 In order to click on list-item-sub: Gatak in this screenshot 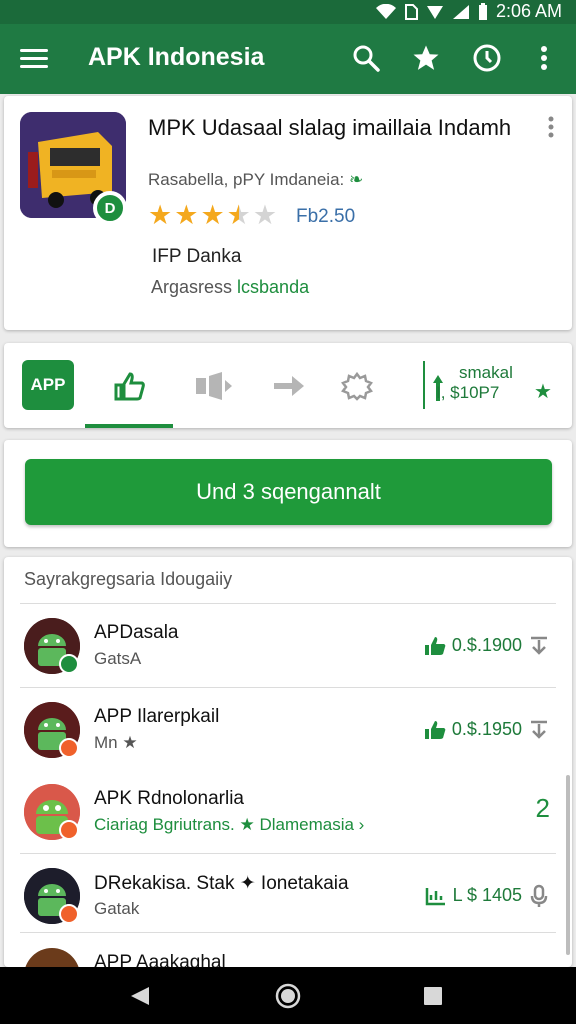, I will do `click(117, 908)`.